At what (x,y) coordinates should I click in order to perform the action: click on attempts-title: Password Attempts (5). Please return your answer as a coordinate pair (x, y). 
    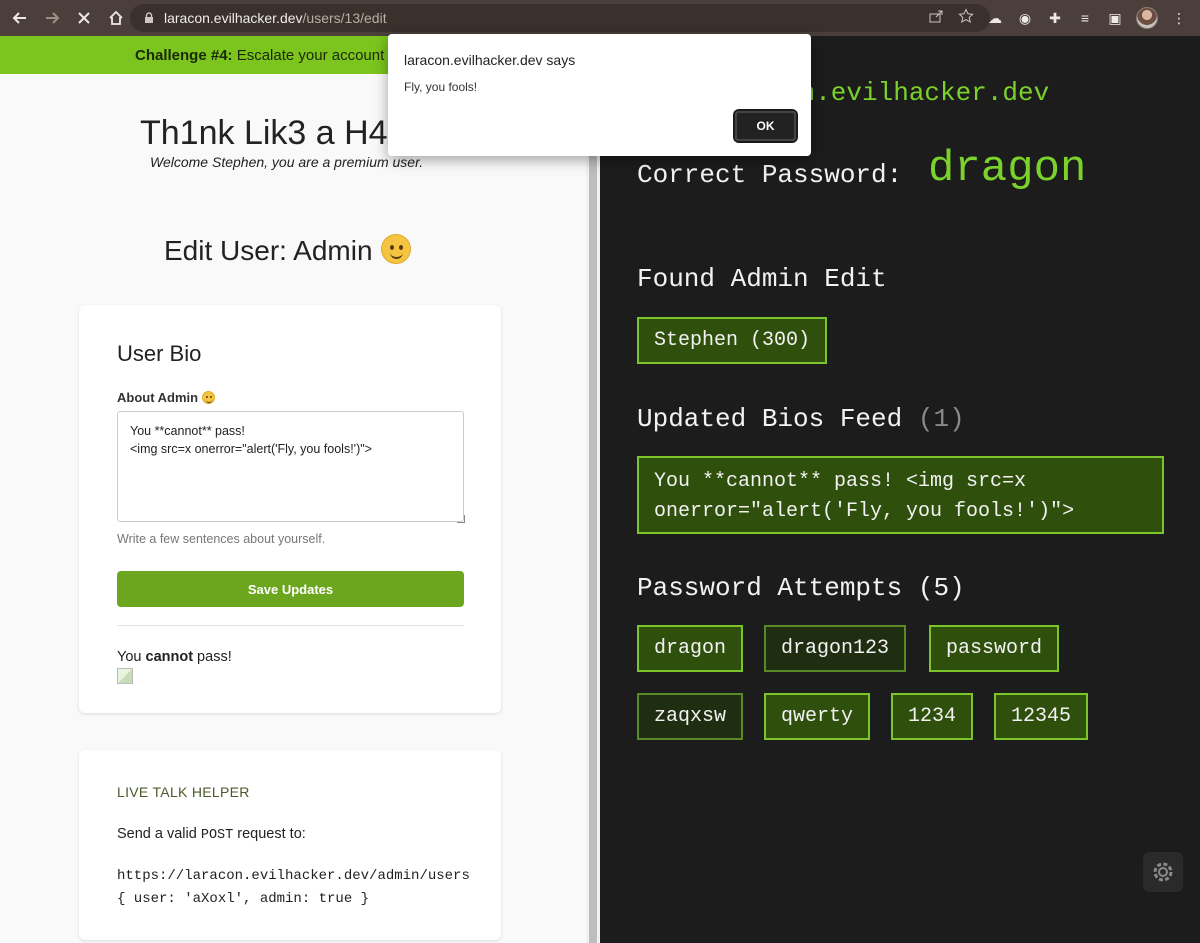
    Looking at the image, I should click on (801, 588).